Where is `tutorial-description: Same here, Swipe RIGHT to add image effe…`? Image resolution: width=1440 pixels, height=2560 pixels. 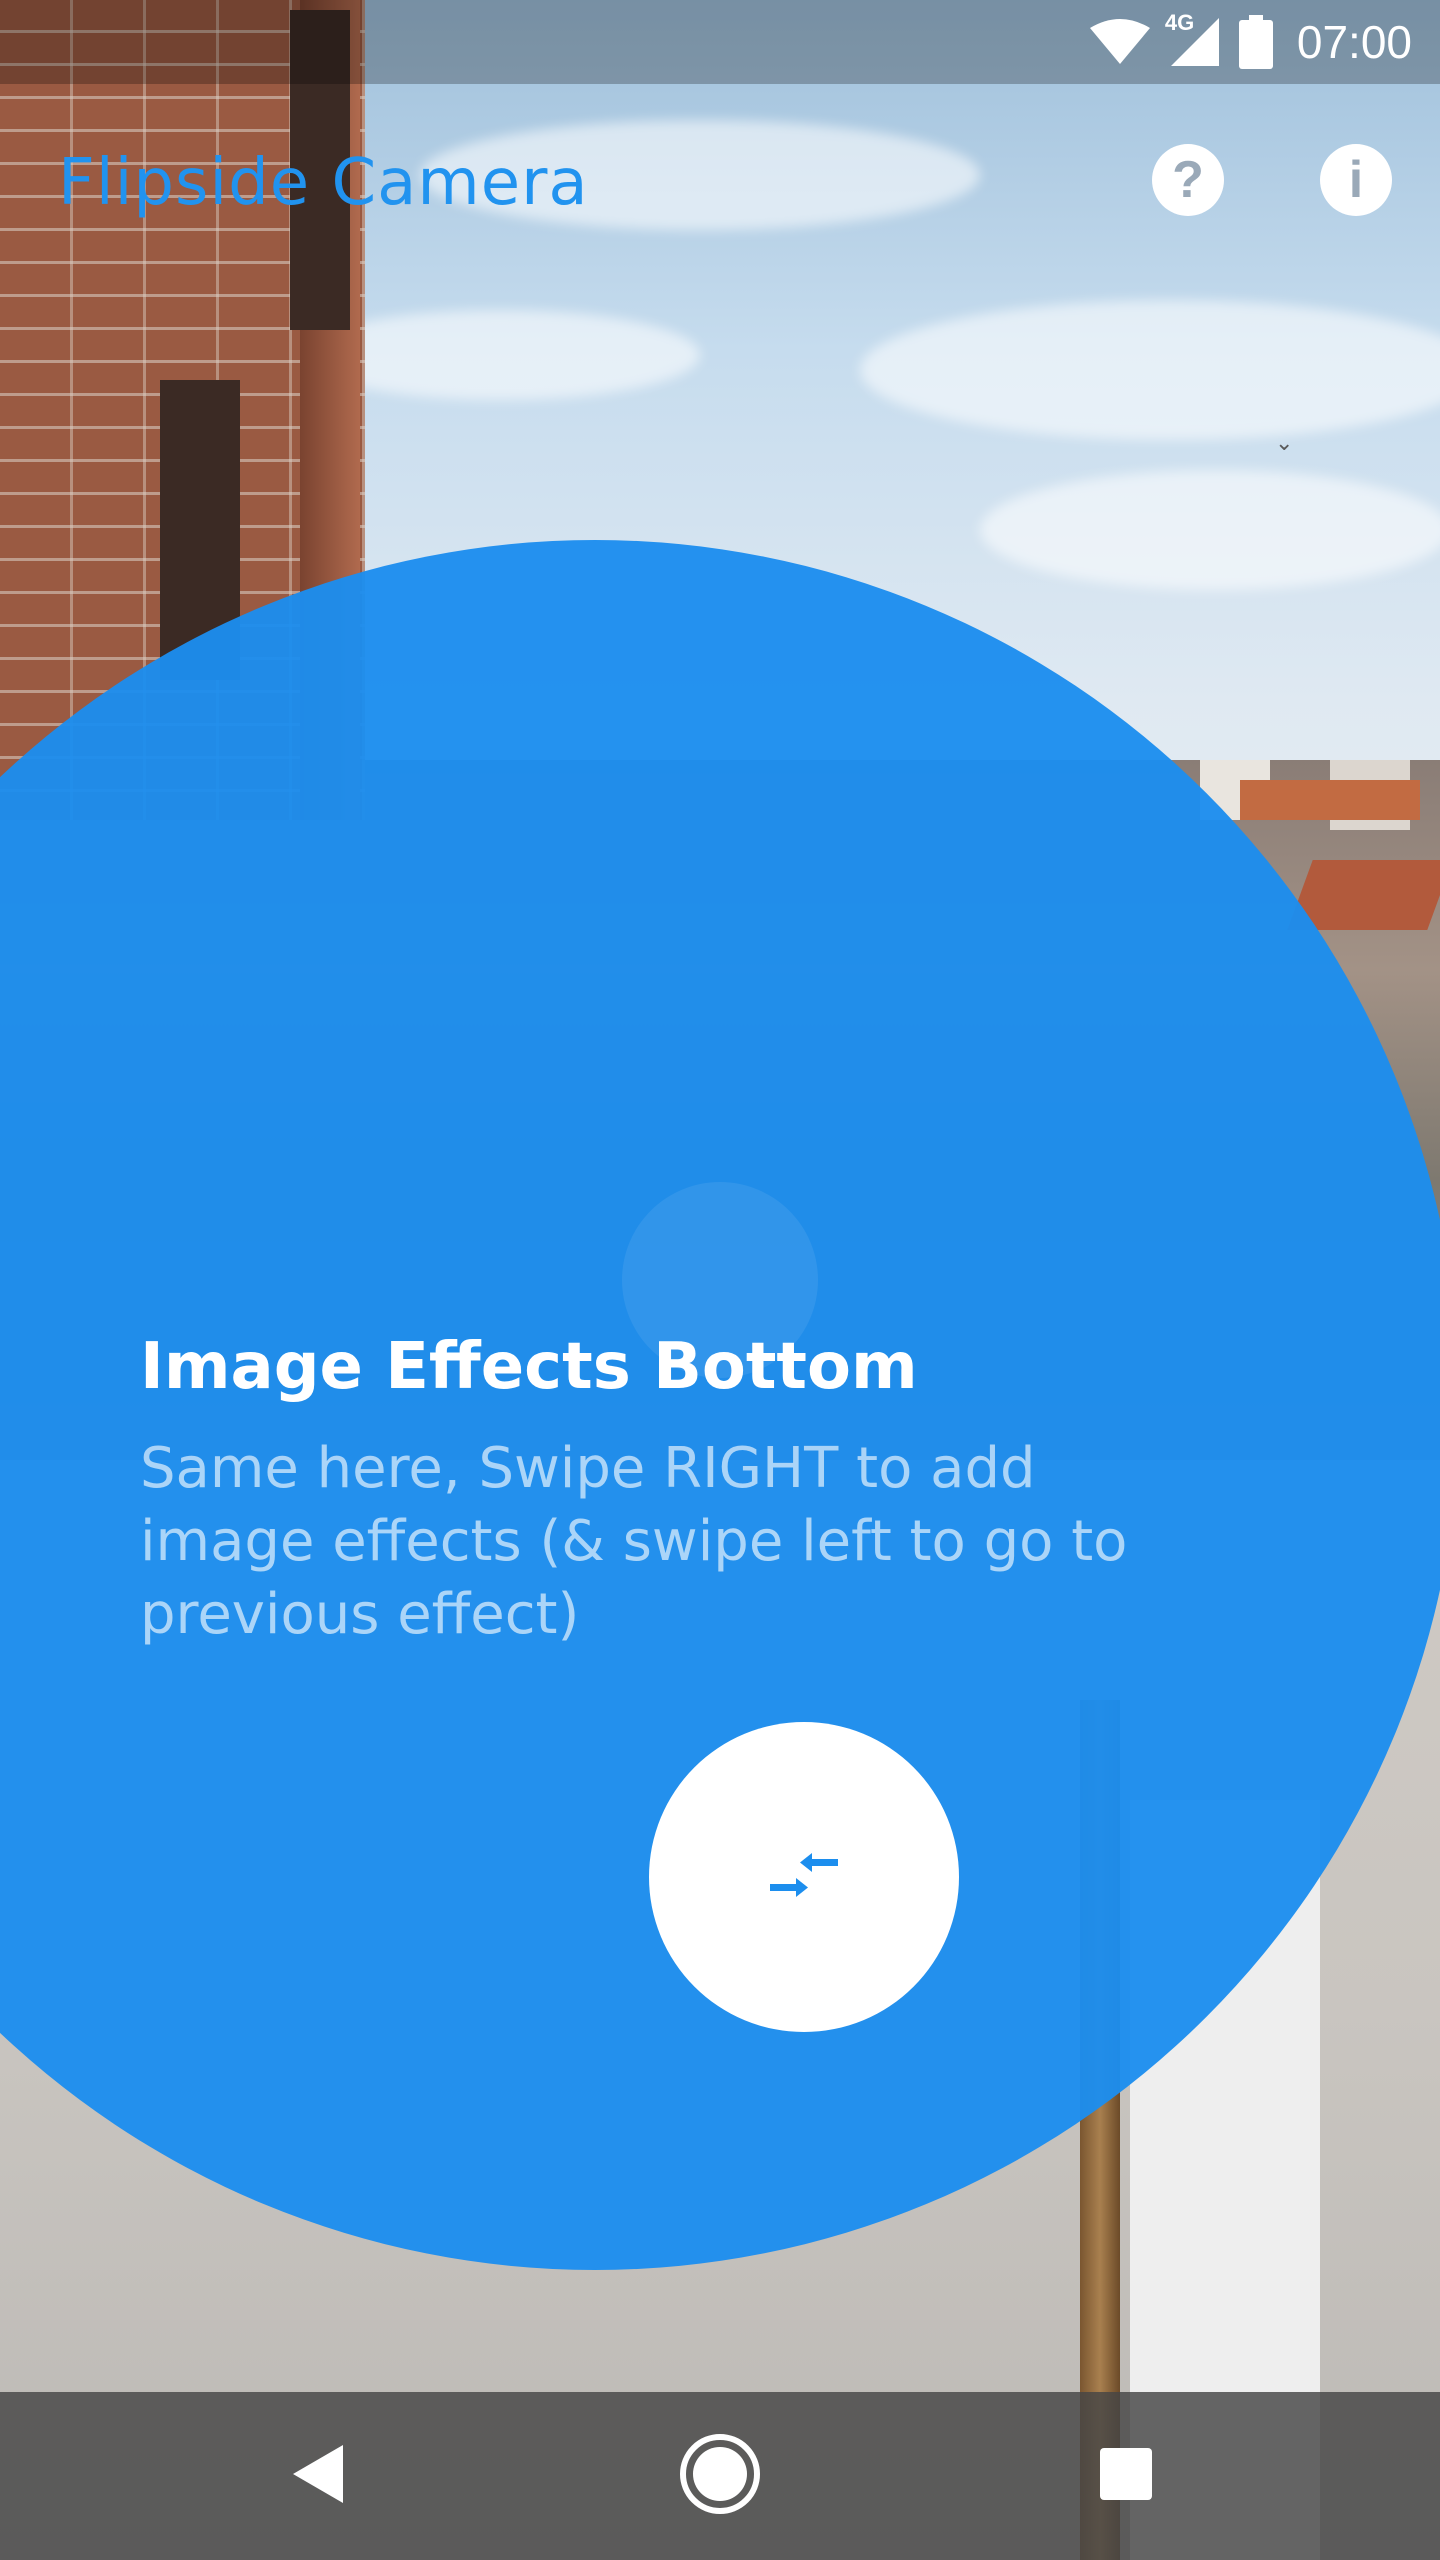
tutorial-description: Same here, Swipe RIGHT to add image effe… is located at coordinates (634, 1541).